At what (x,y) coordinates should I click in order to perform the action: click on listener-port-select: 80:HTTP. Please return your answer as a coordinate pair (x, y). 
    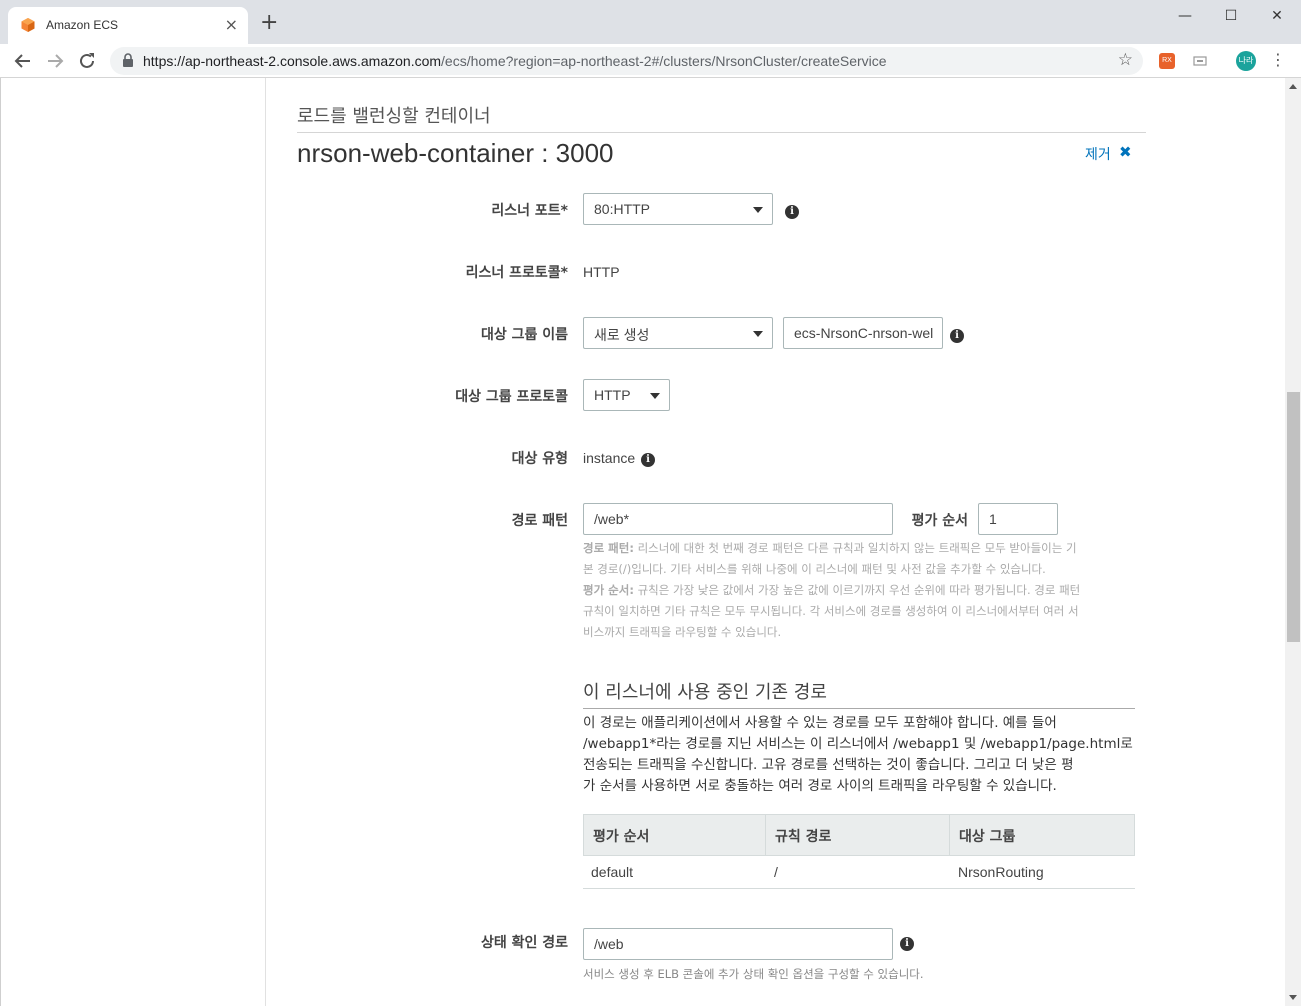
    Looking at the image, I should click on (678, 209).